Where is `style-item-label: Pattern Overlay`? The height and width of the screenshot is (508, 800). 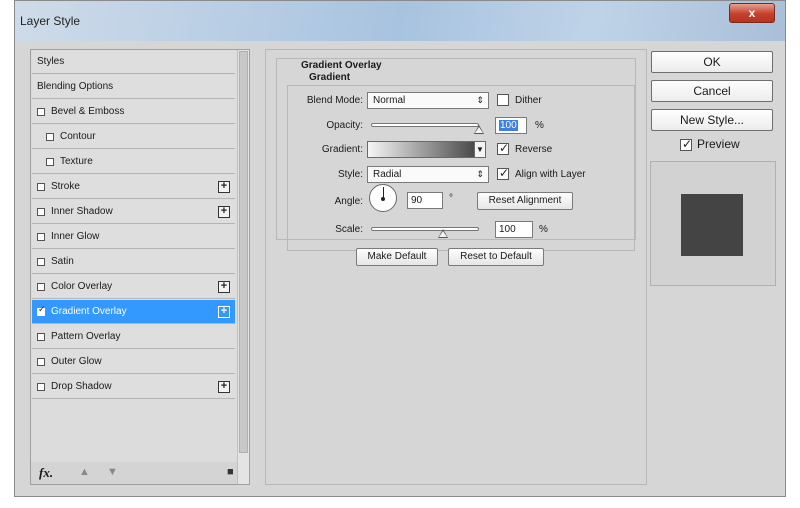
style-item-label: Pattern Overlay is located at coordinates (86, 336).